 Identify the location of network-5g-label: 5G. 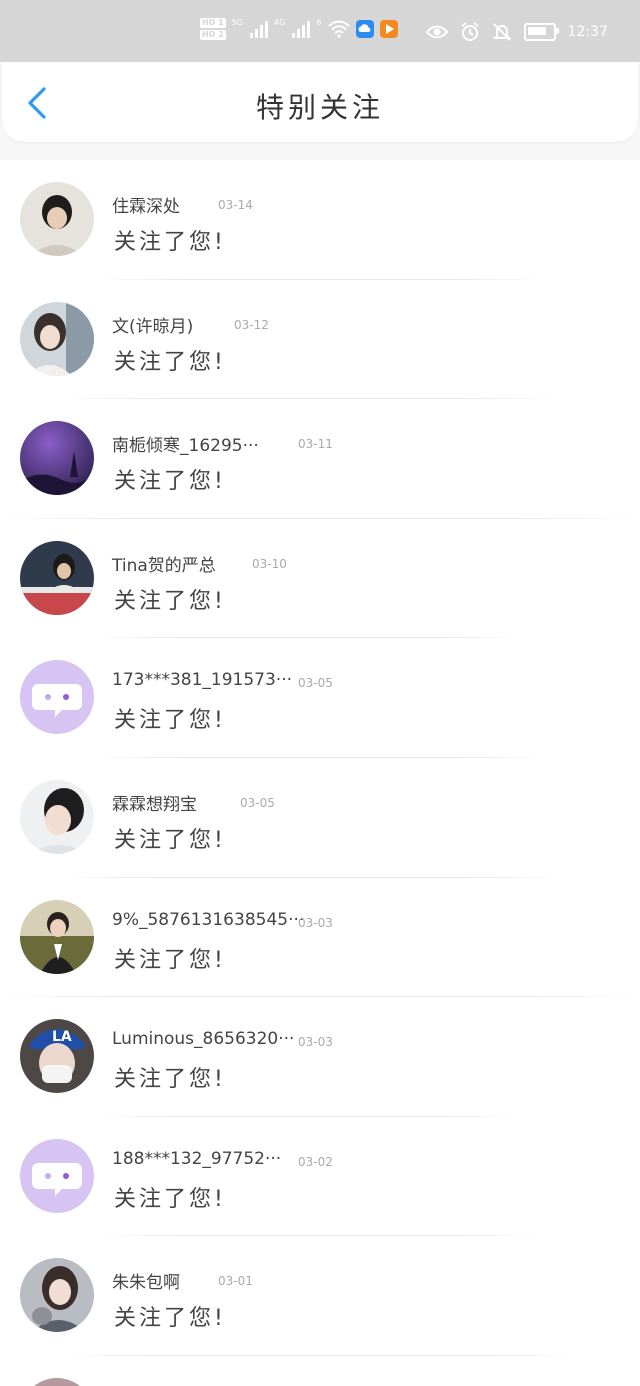
(237, 22).